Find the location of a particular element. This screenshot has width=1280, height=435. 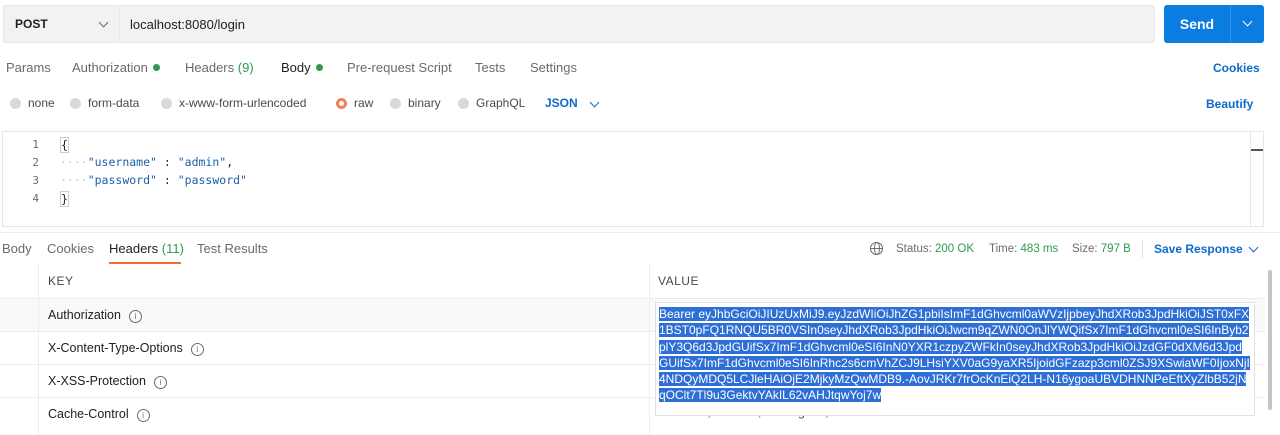

tab-label: Settings is located at coordinates (553, 67).